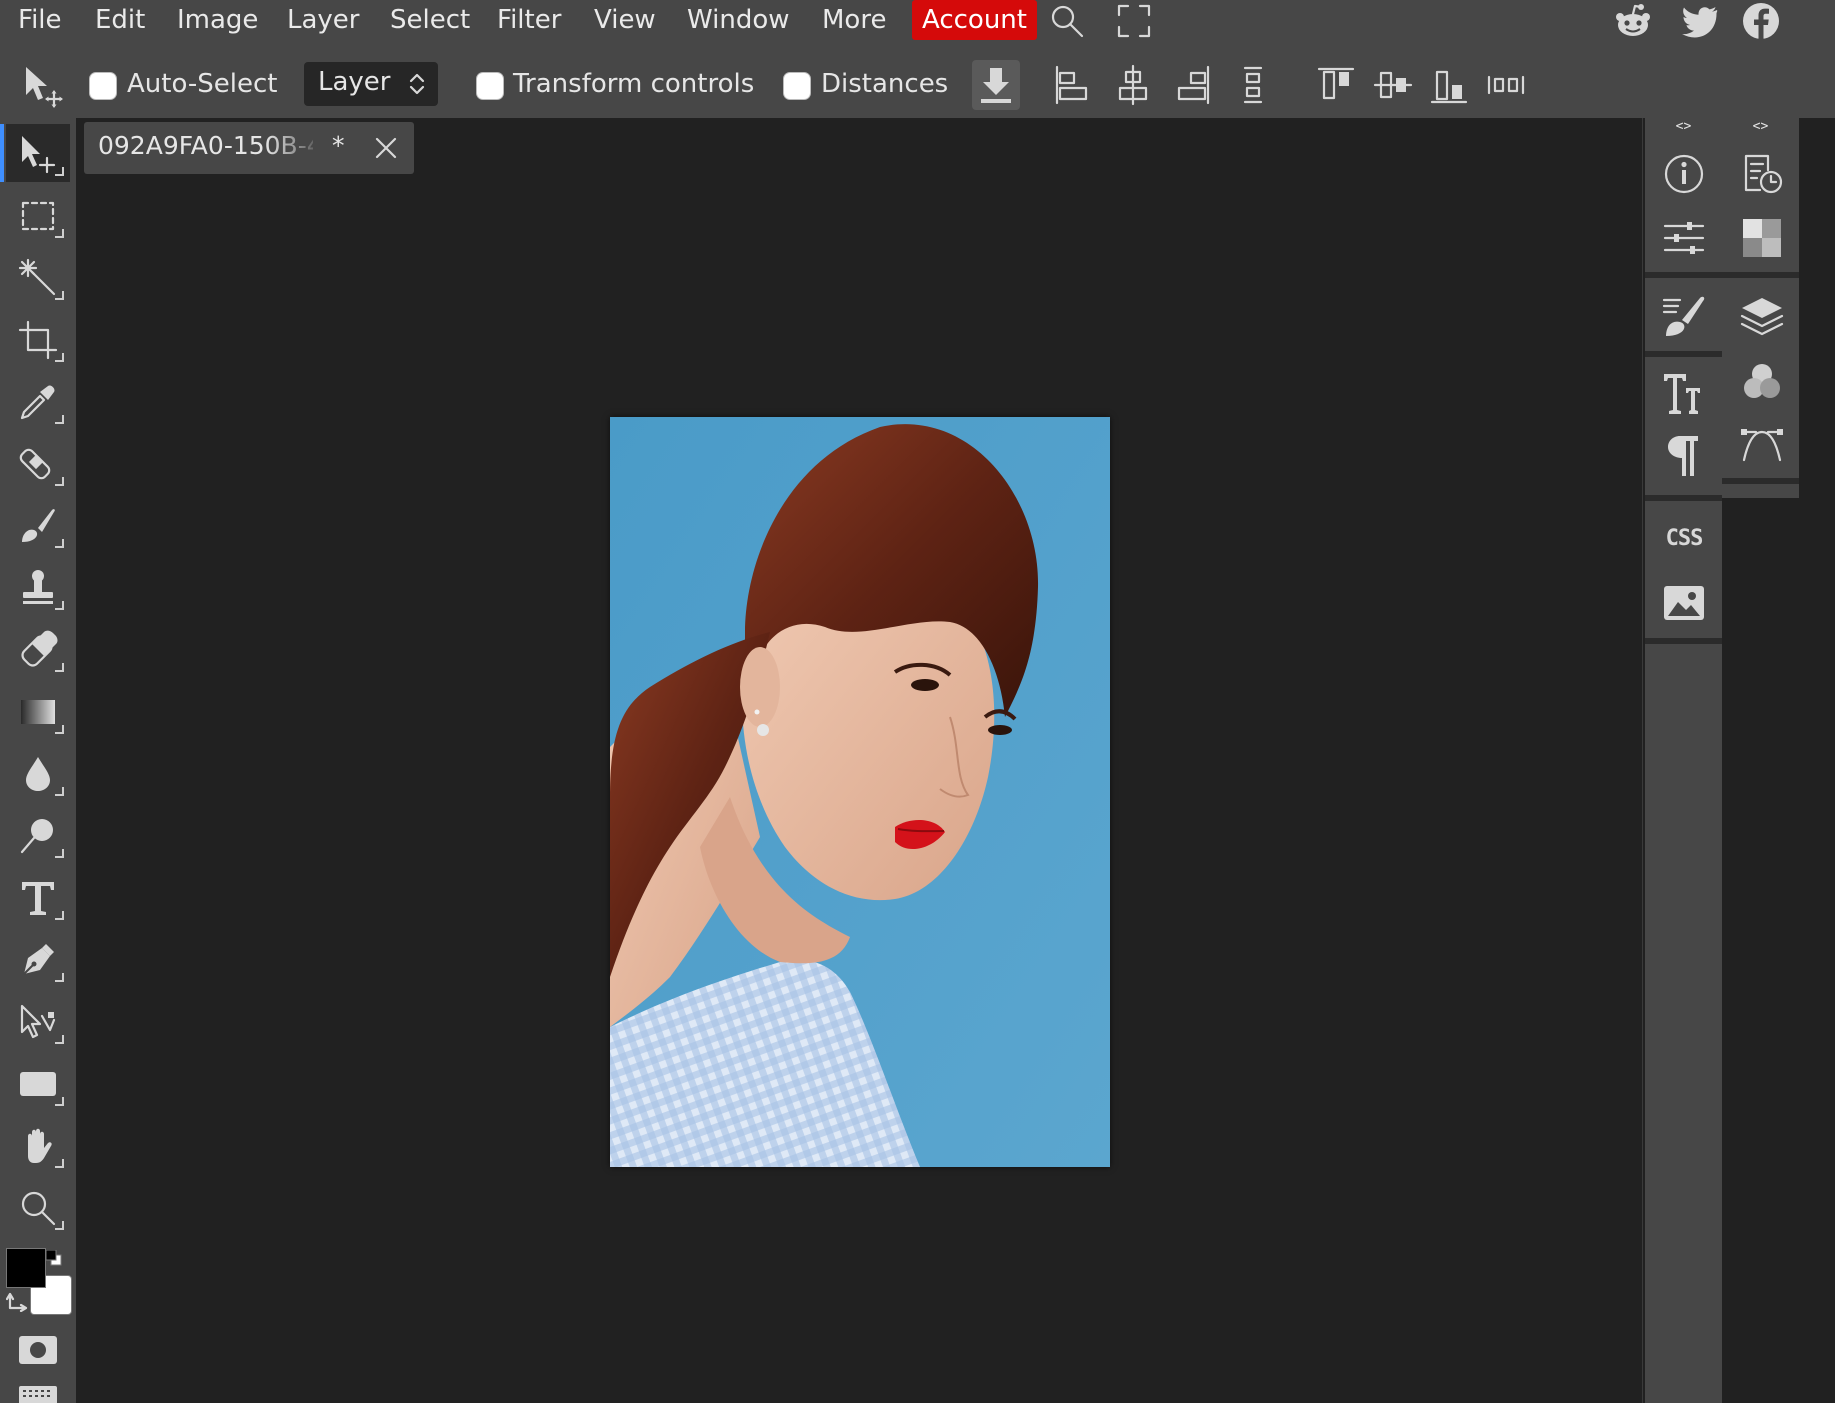  I want to click on foreground-color-swatch, so click(26, 1268).